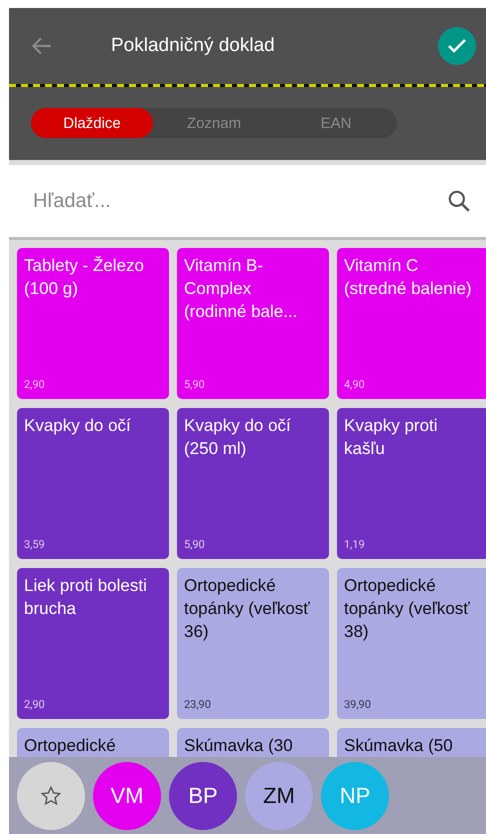  Describe the element at coordinates (51, 795) in the screenshot. I see `star-icon` at that location.